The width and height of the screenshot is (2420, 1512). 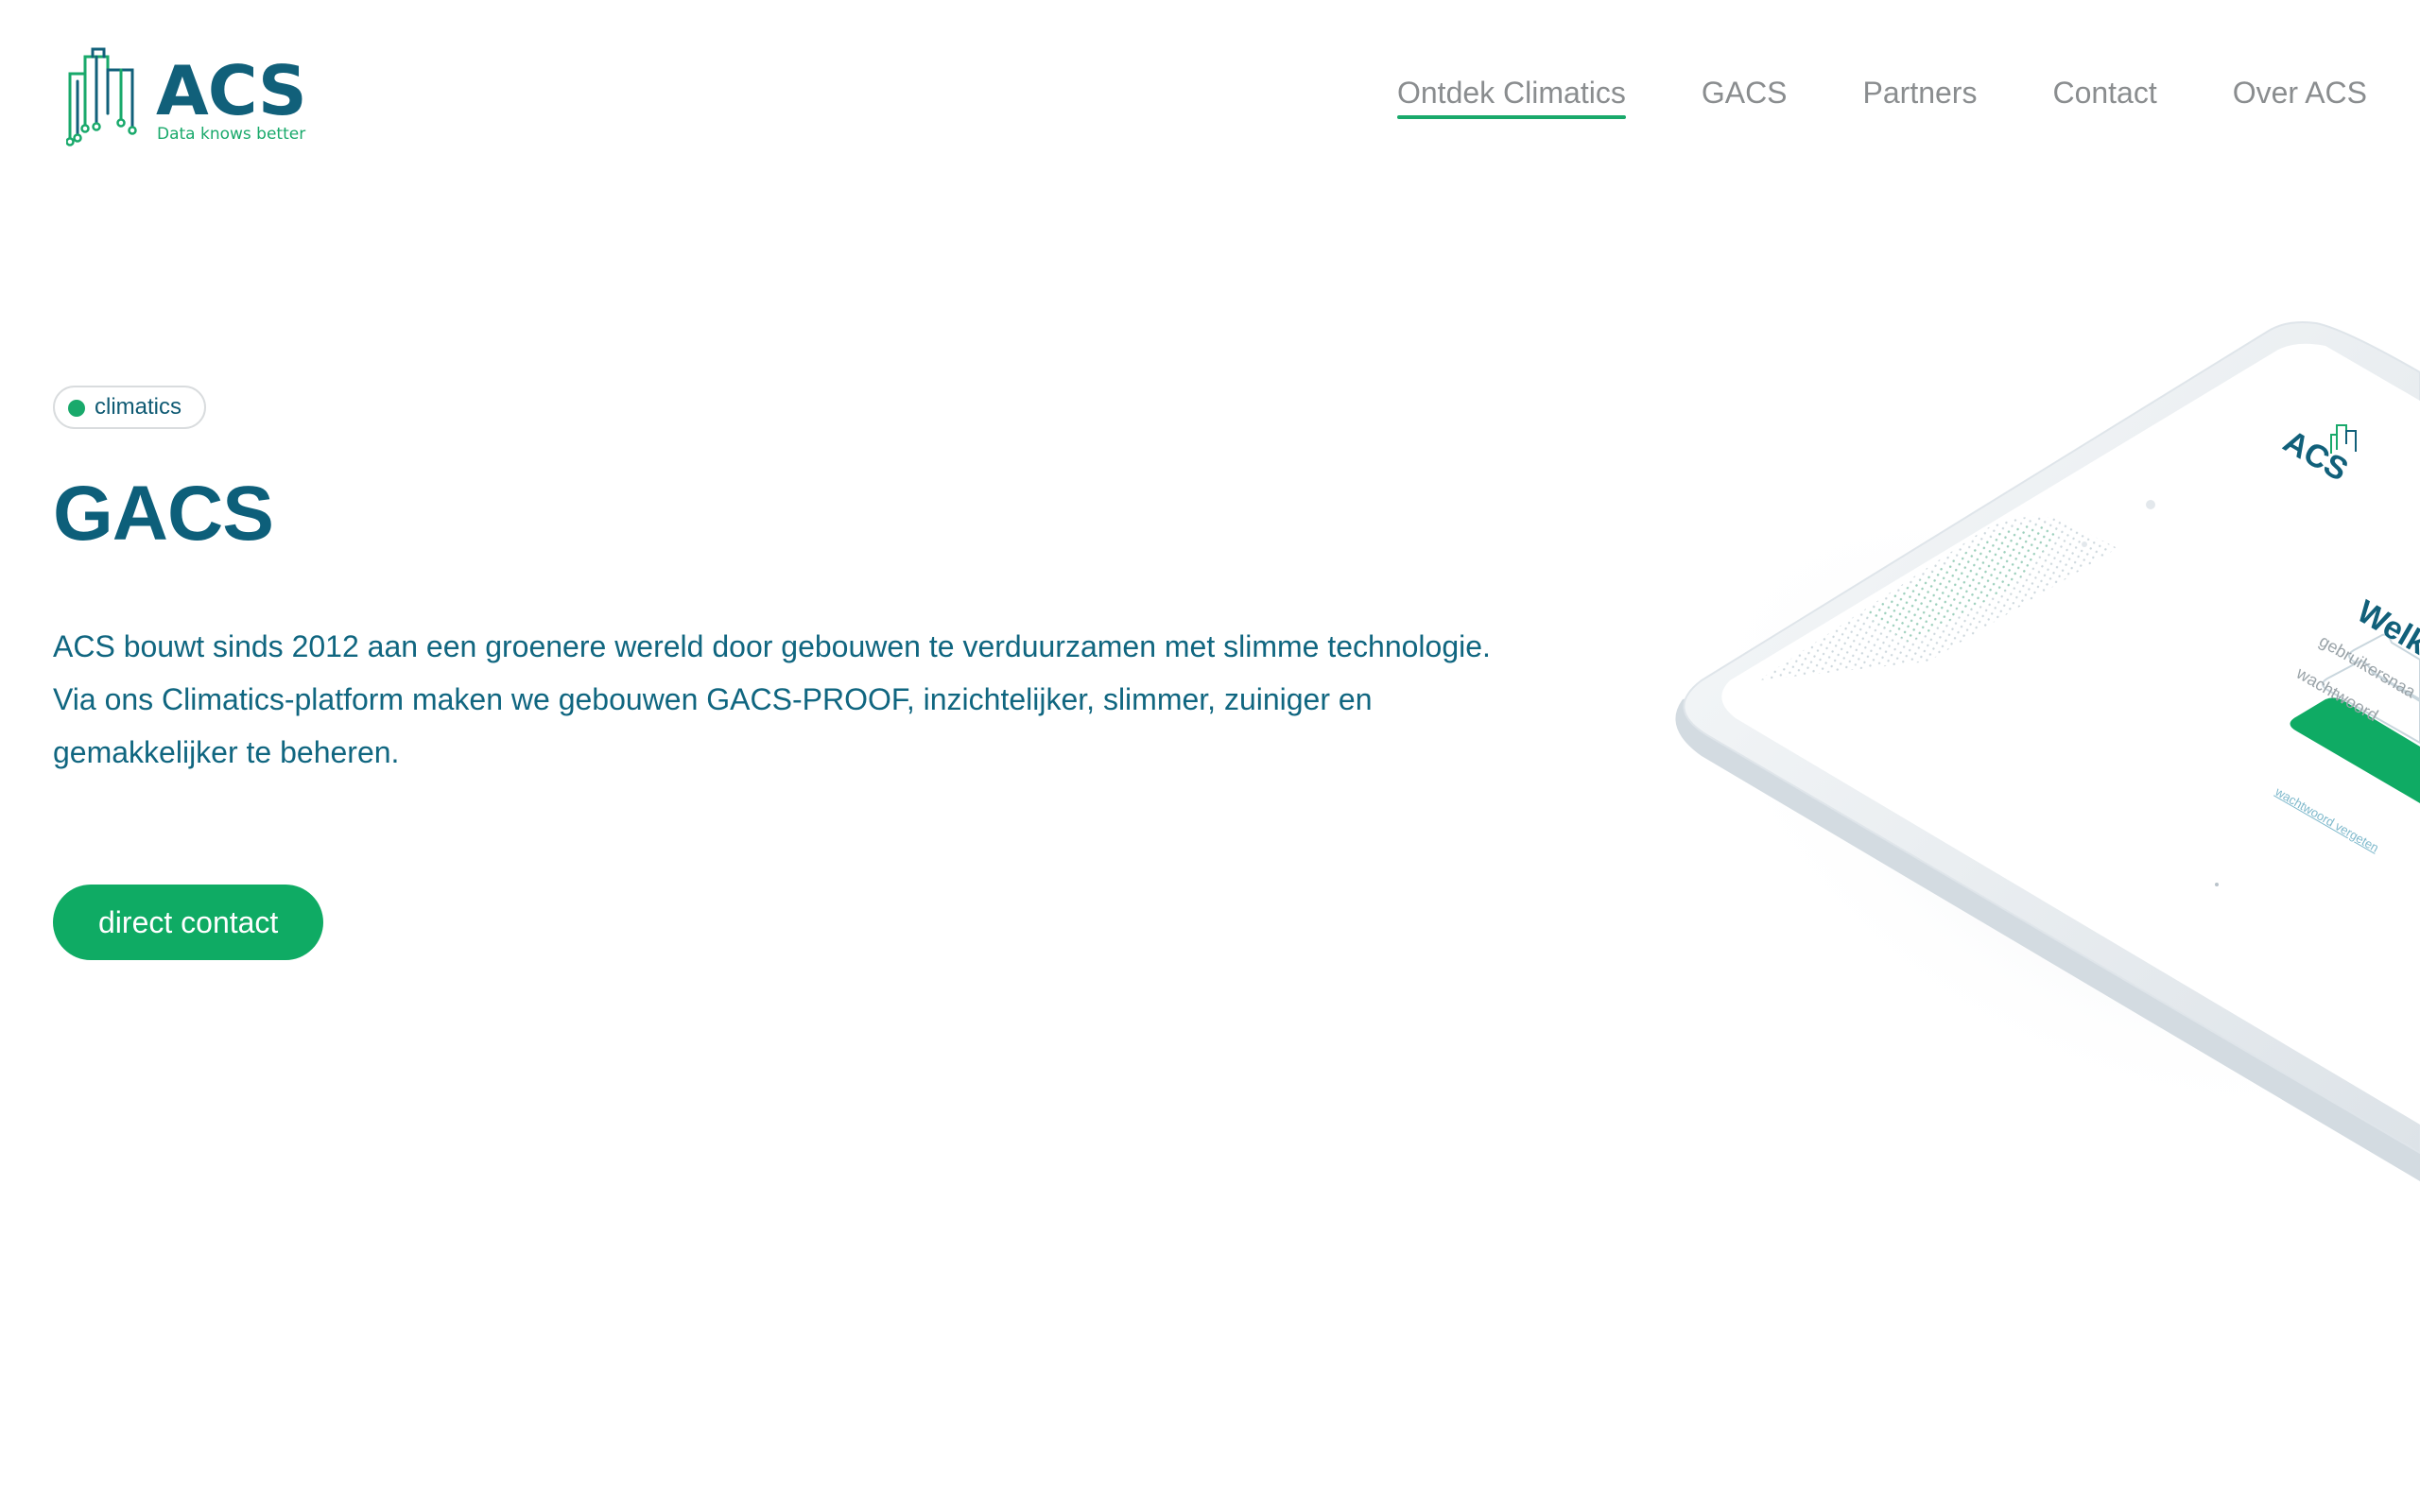 I want to click on category-badge: climatics, so click(x=130, y=407).